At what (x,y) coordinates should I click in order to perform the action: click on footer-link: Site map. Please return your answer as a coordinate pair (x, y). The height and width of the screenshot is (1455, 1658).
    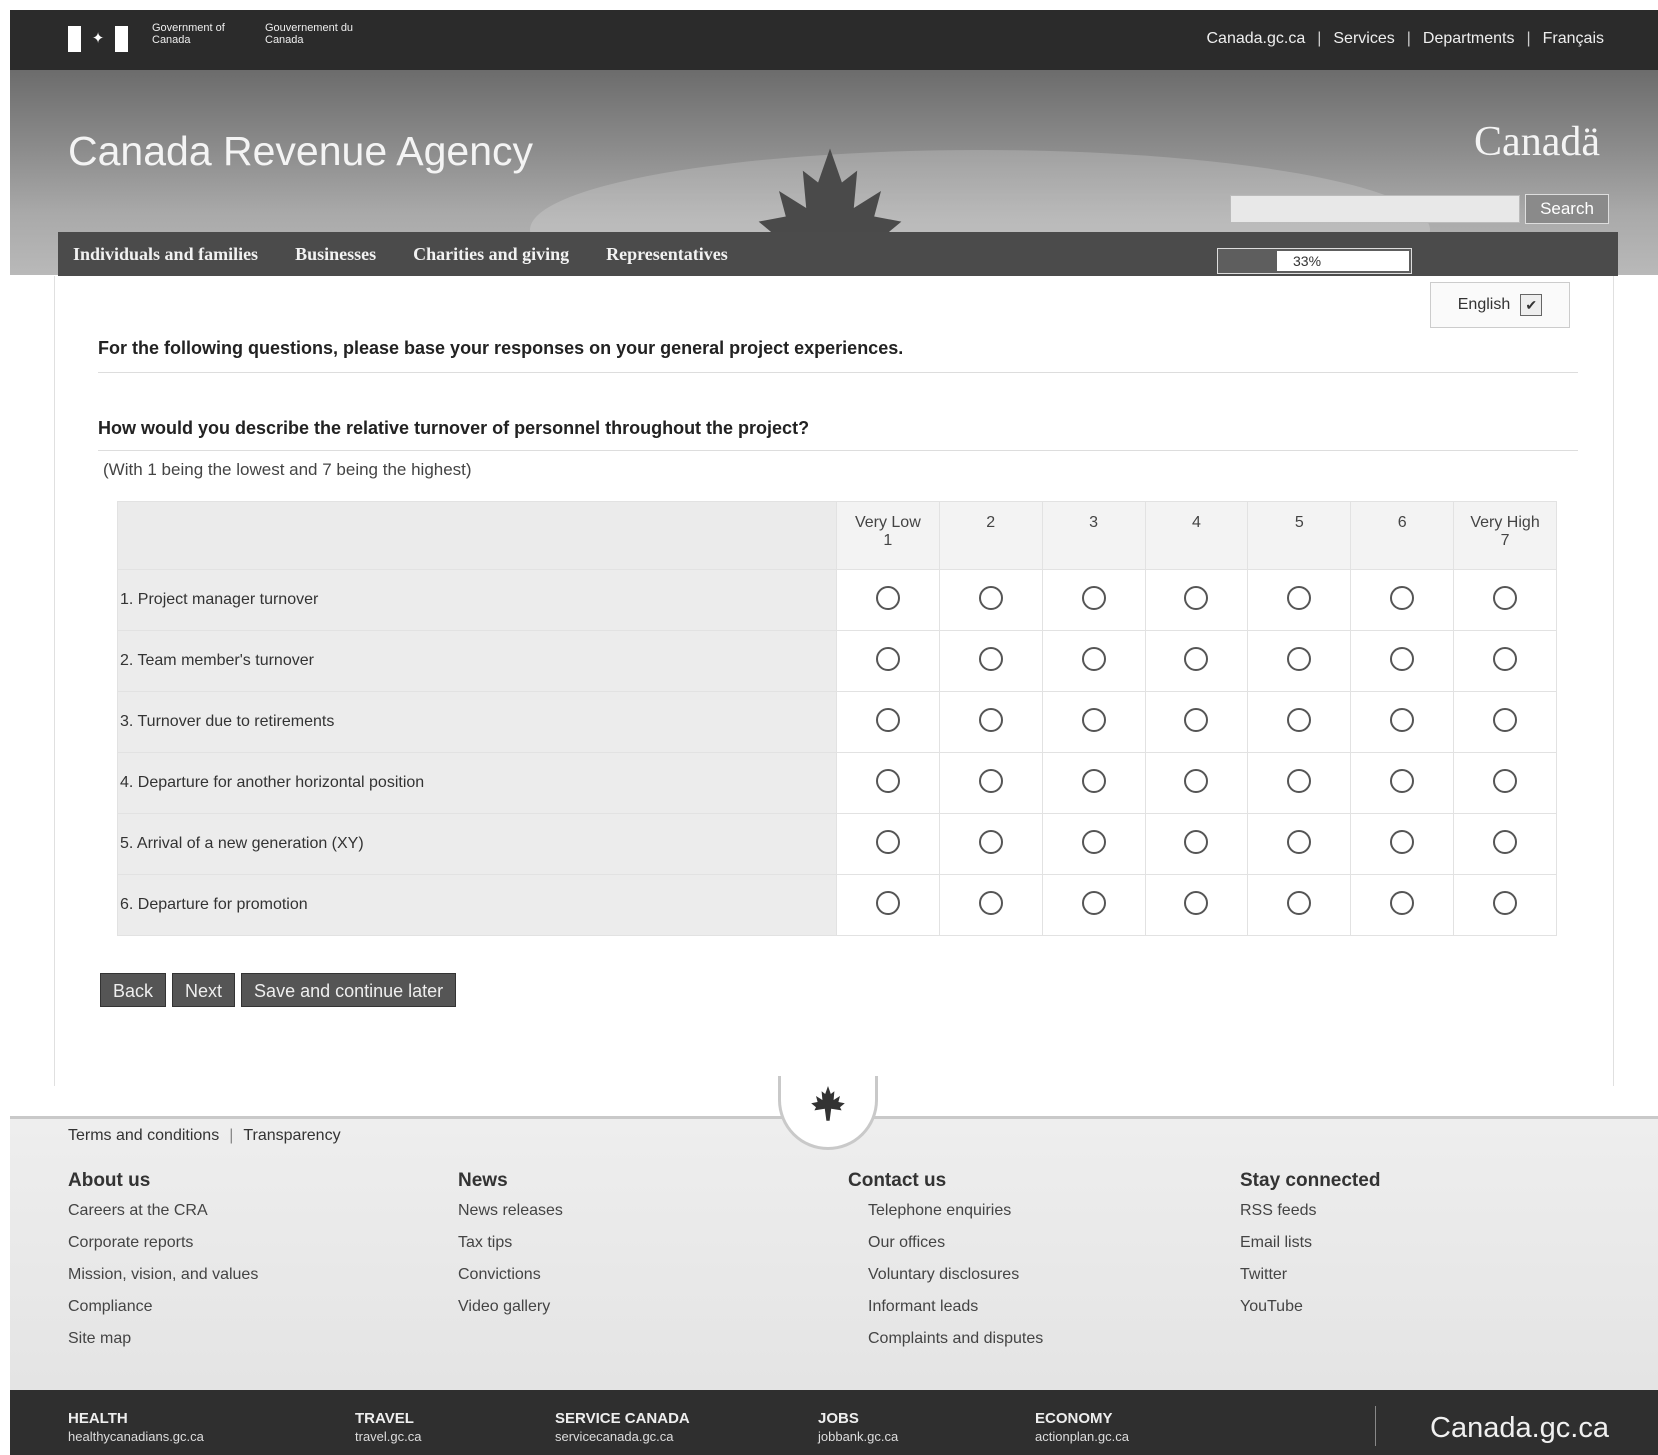
    Looking at the image, I should click on (163, 1346).